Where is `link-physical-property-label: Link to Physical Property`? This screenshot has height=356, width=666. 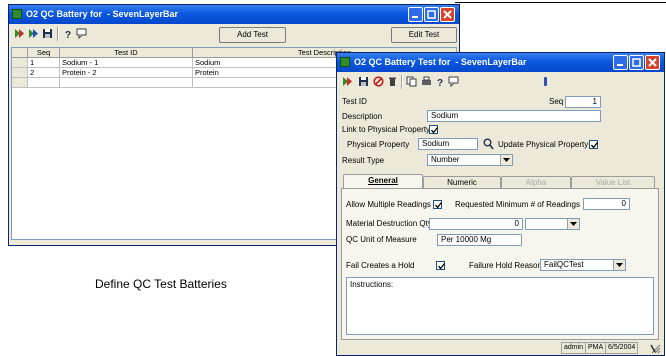
link-physical-property-label: Link to Physical Property is located at coordinates (386, 129).